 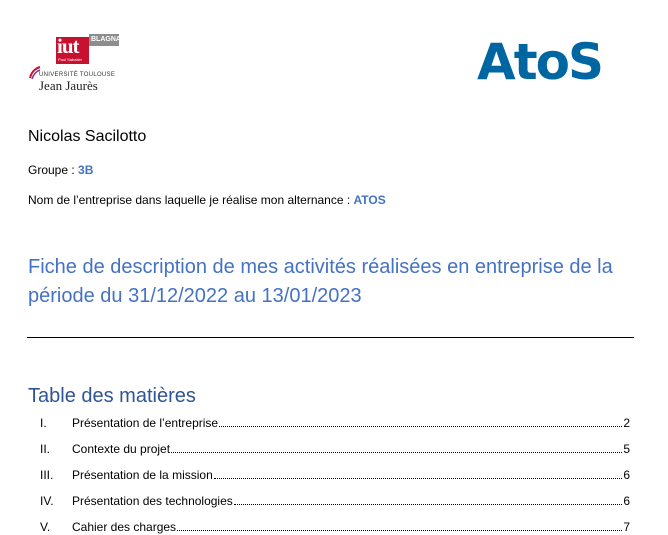 I want to click on toc-entry-page: 2, so click(x=626, y=423).